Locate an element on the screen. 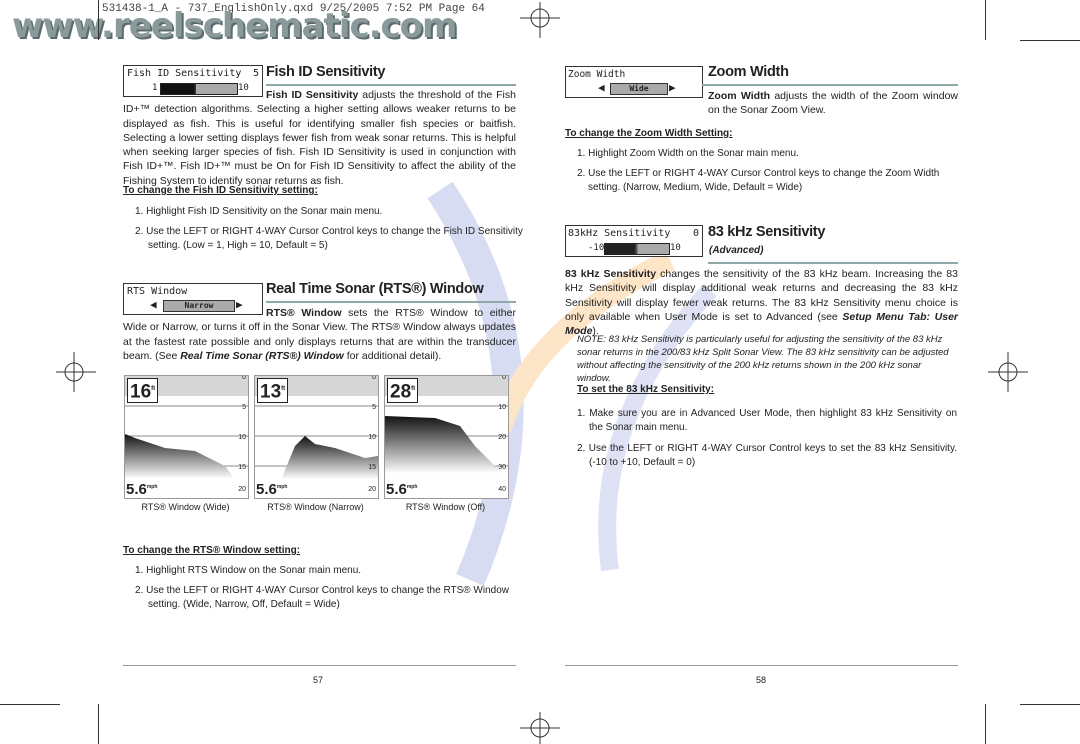 The height and width of the screenshot is (744, 1080). lead-term: 83 kHz Sensitivity is located at coordinates (611, 274).